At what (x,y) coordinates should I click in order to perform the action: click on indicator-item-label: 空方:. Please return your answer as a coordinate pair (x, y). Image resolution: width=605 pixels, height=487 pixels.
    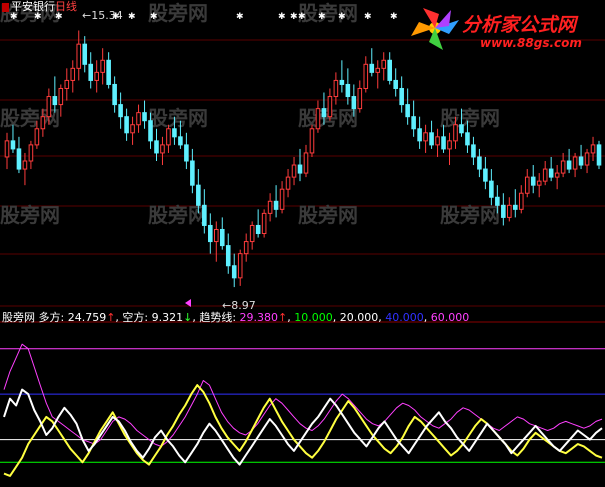
    Looking at the image, I should click on (135, 317).